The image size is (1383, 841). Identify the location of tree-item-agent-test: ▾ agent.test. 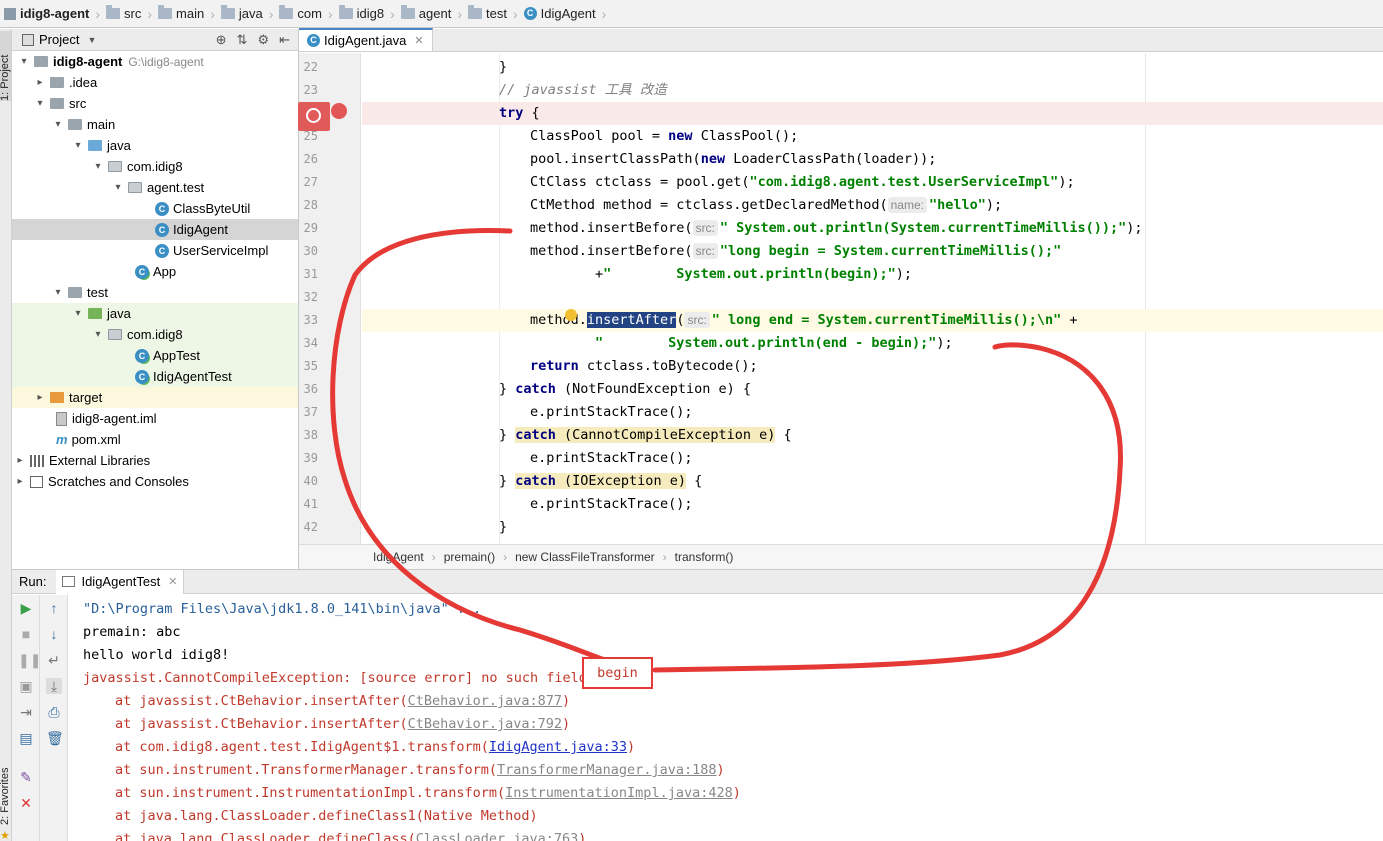
(155, 187).